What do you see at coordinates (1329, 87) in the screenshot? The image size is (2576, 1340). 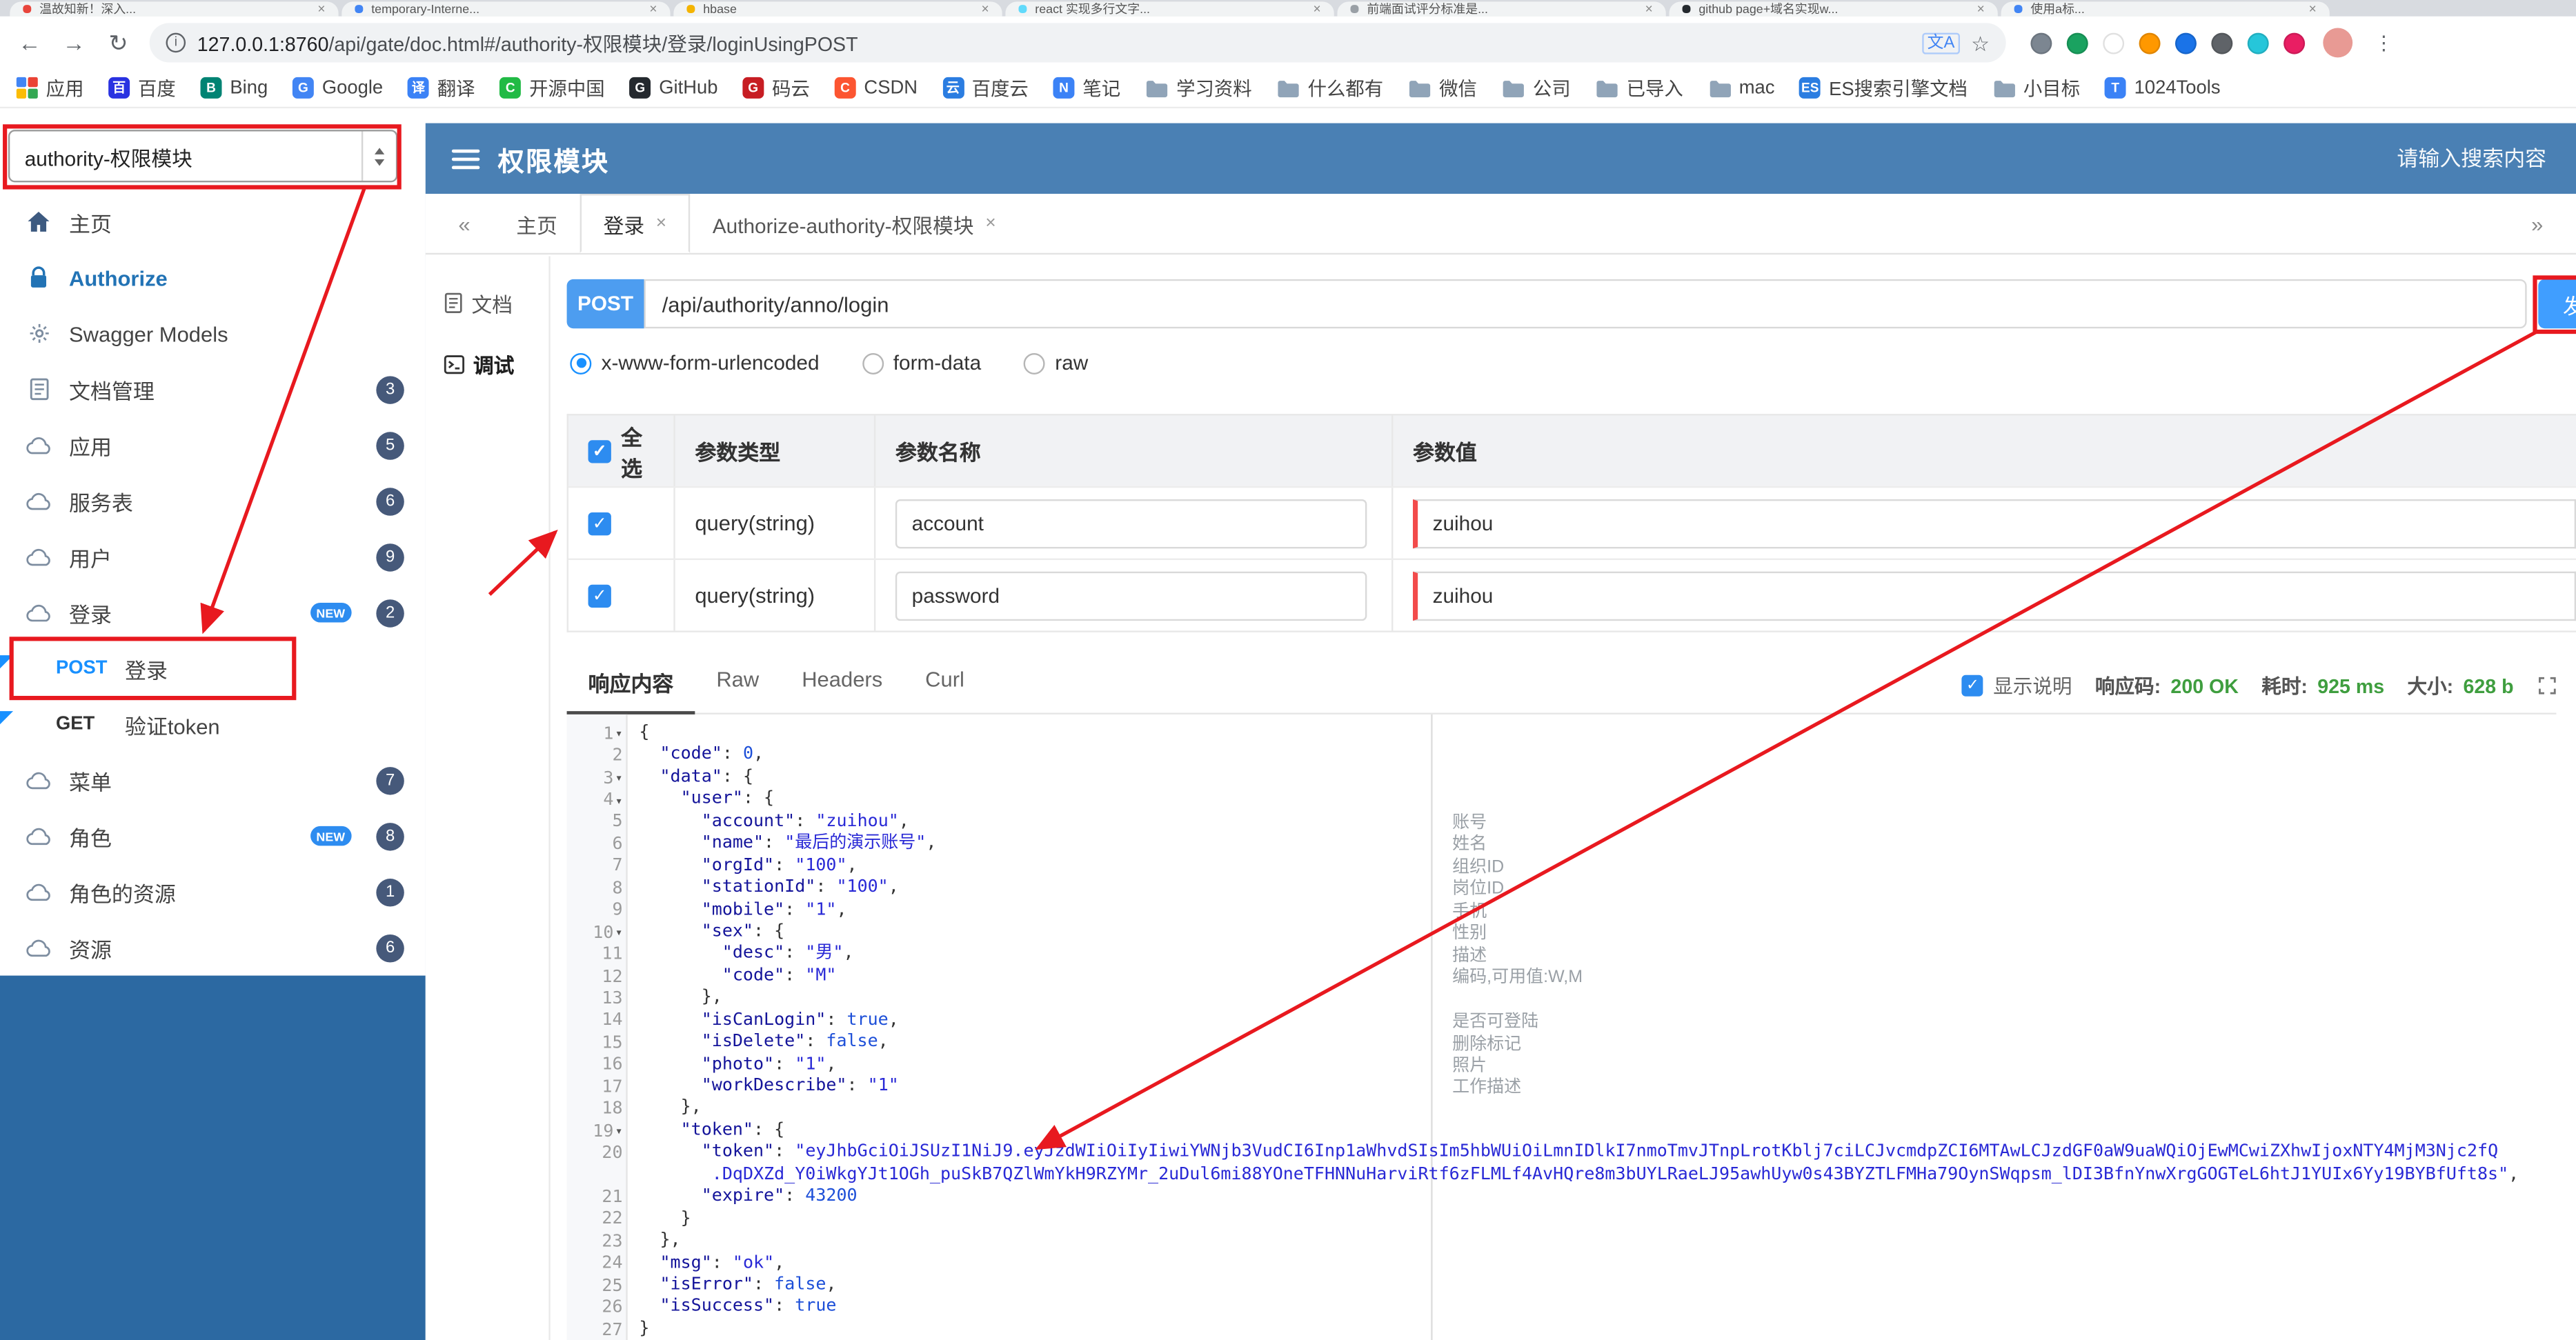 I see `bookmark-item: 什么都有` at bounding box center [1329, 87].